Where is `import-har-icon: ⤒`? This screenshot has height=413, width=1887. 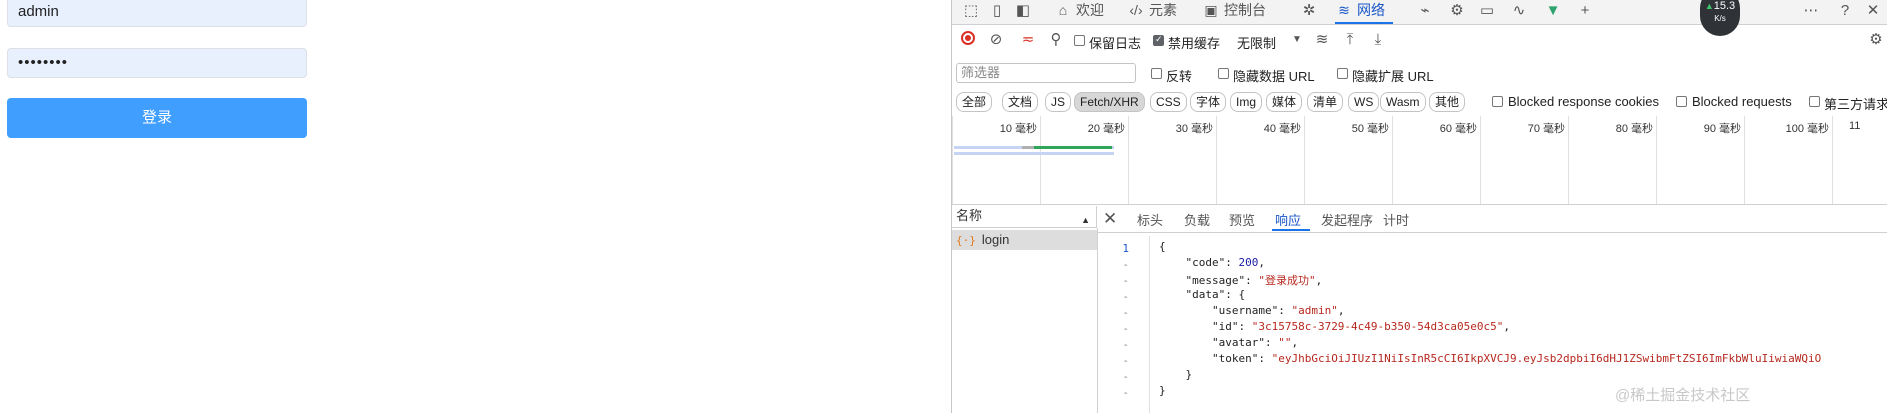
import-har-icon: ⤒ is located at coordinates (1350, 40).